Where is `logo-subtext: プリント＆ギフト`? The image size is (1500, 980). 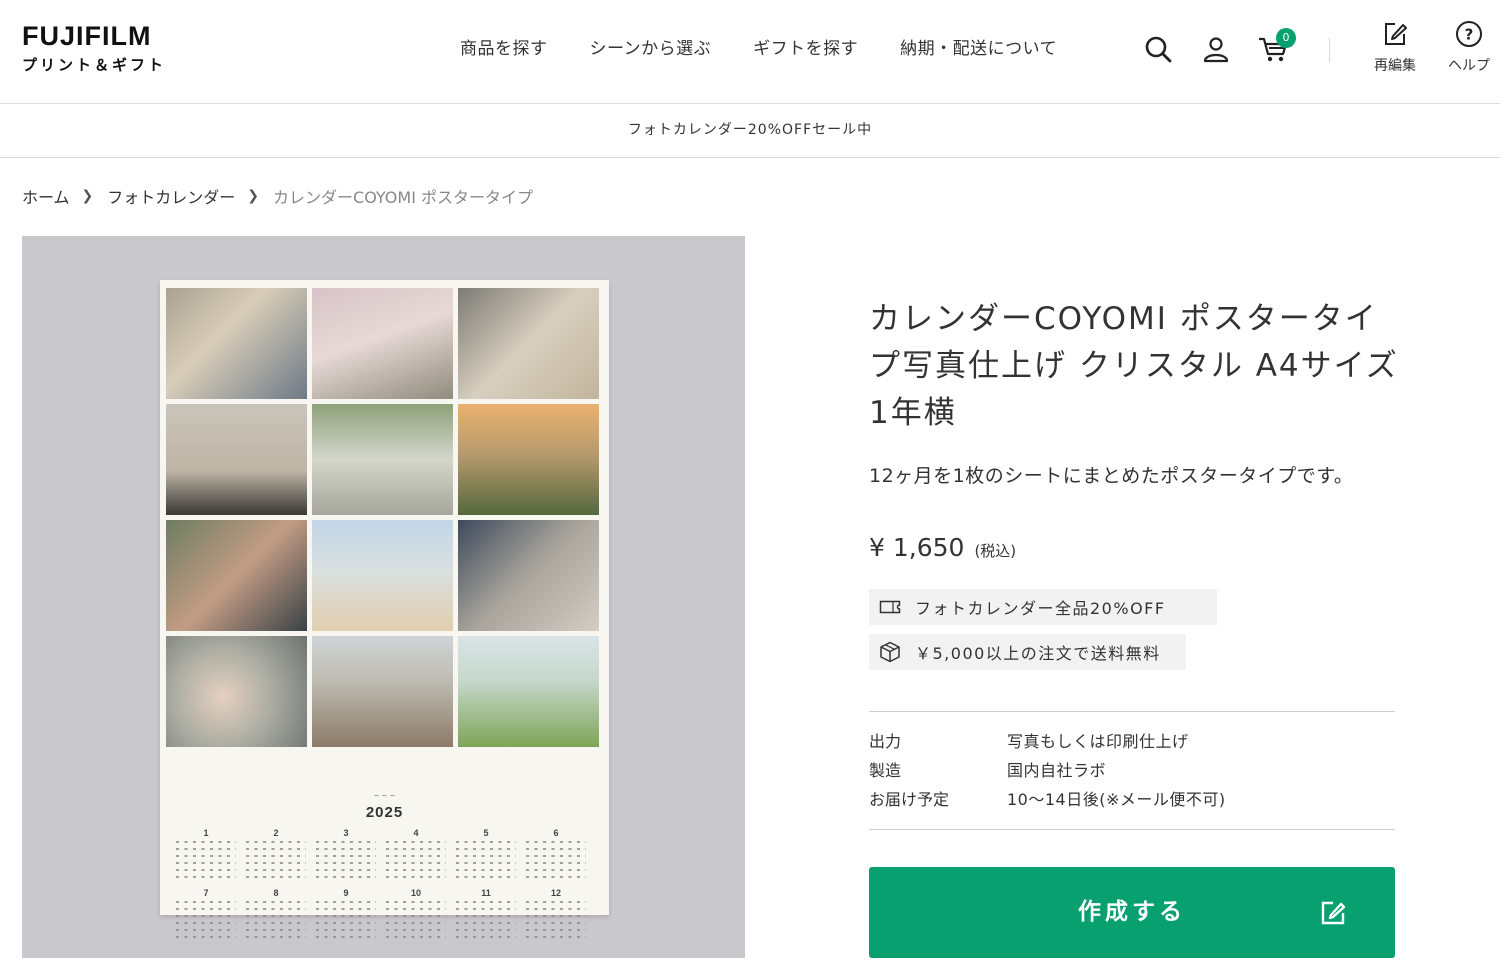
logo-subtext: プリント＆ギフト is located at coordinates (94, 65).